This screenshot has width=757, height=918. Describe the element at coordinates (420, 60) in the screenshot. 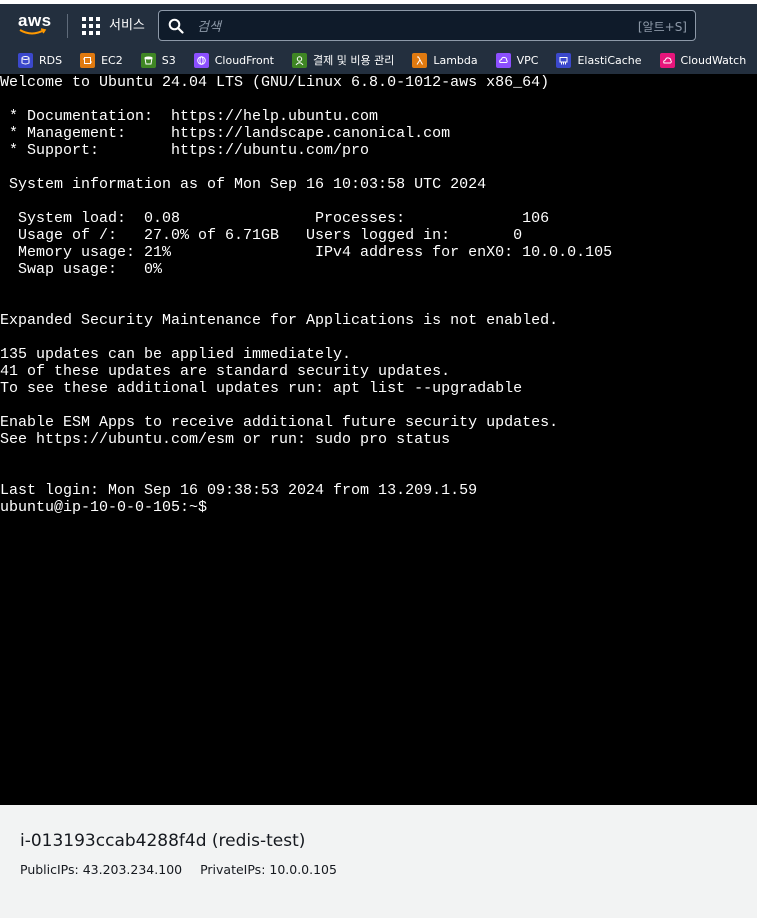

I see `lambda-icon` at that location.